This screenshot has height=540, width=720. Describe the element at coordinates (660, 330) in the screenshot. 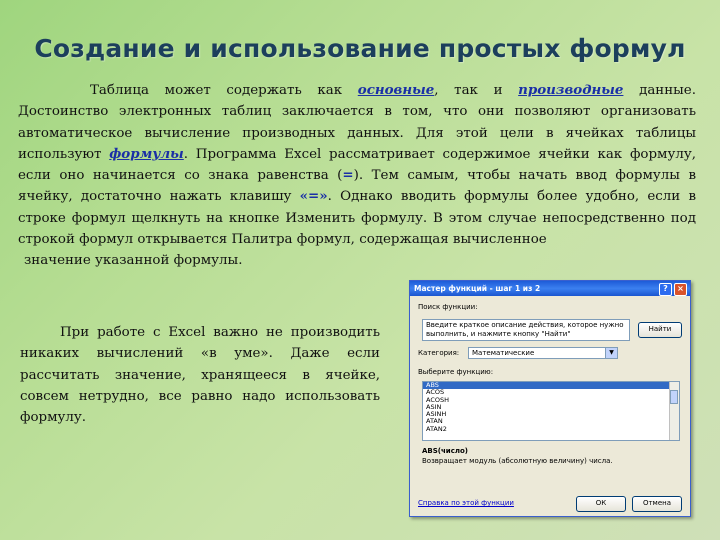

I see `find-button: Найти` at that location.